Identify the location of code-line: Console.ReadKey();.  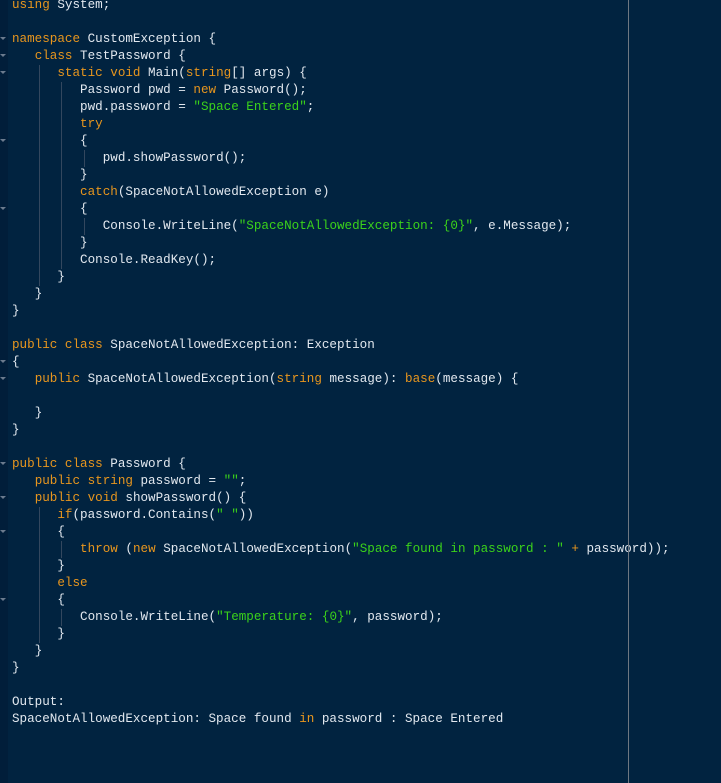
(341, 260).